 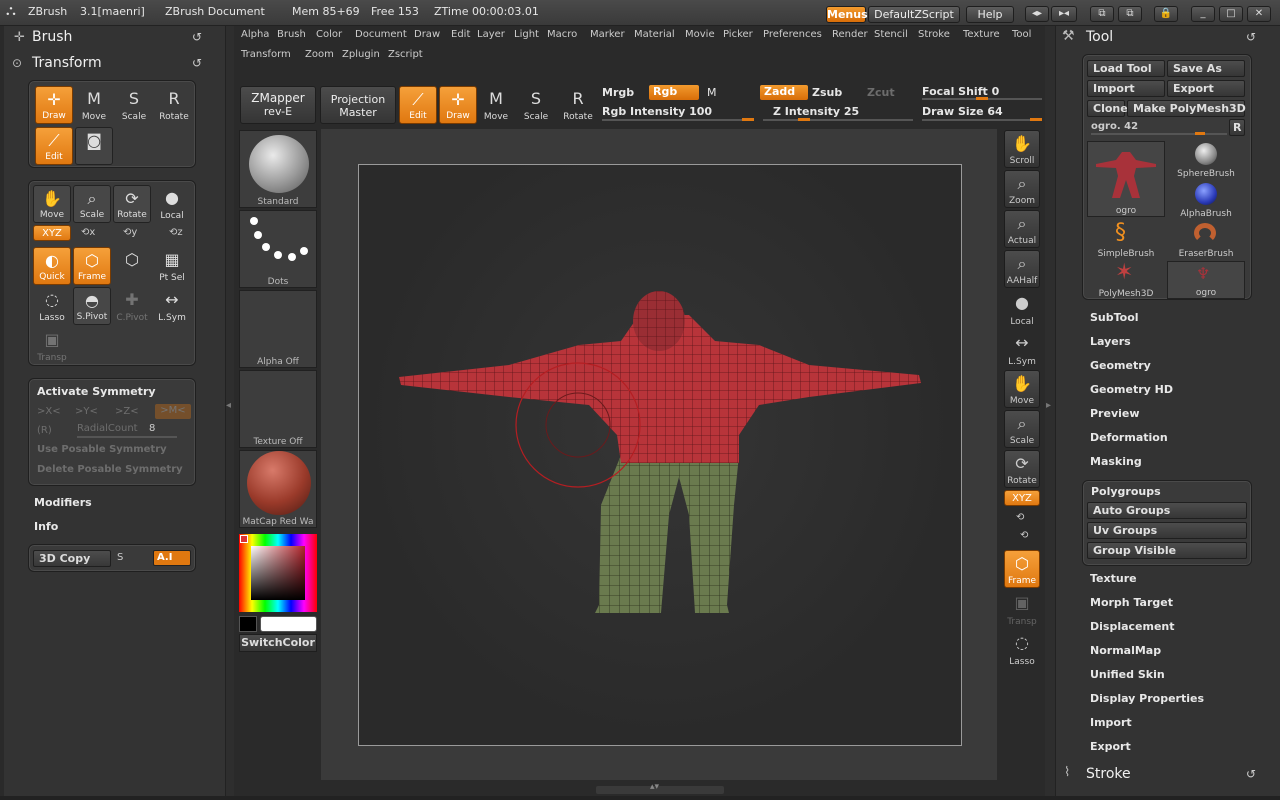 I want to click on maximize-icon: □, so click(x=1231, y=14).